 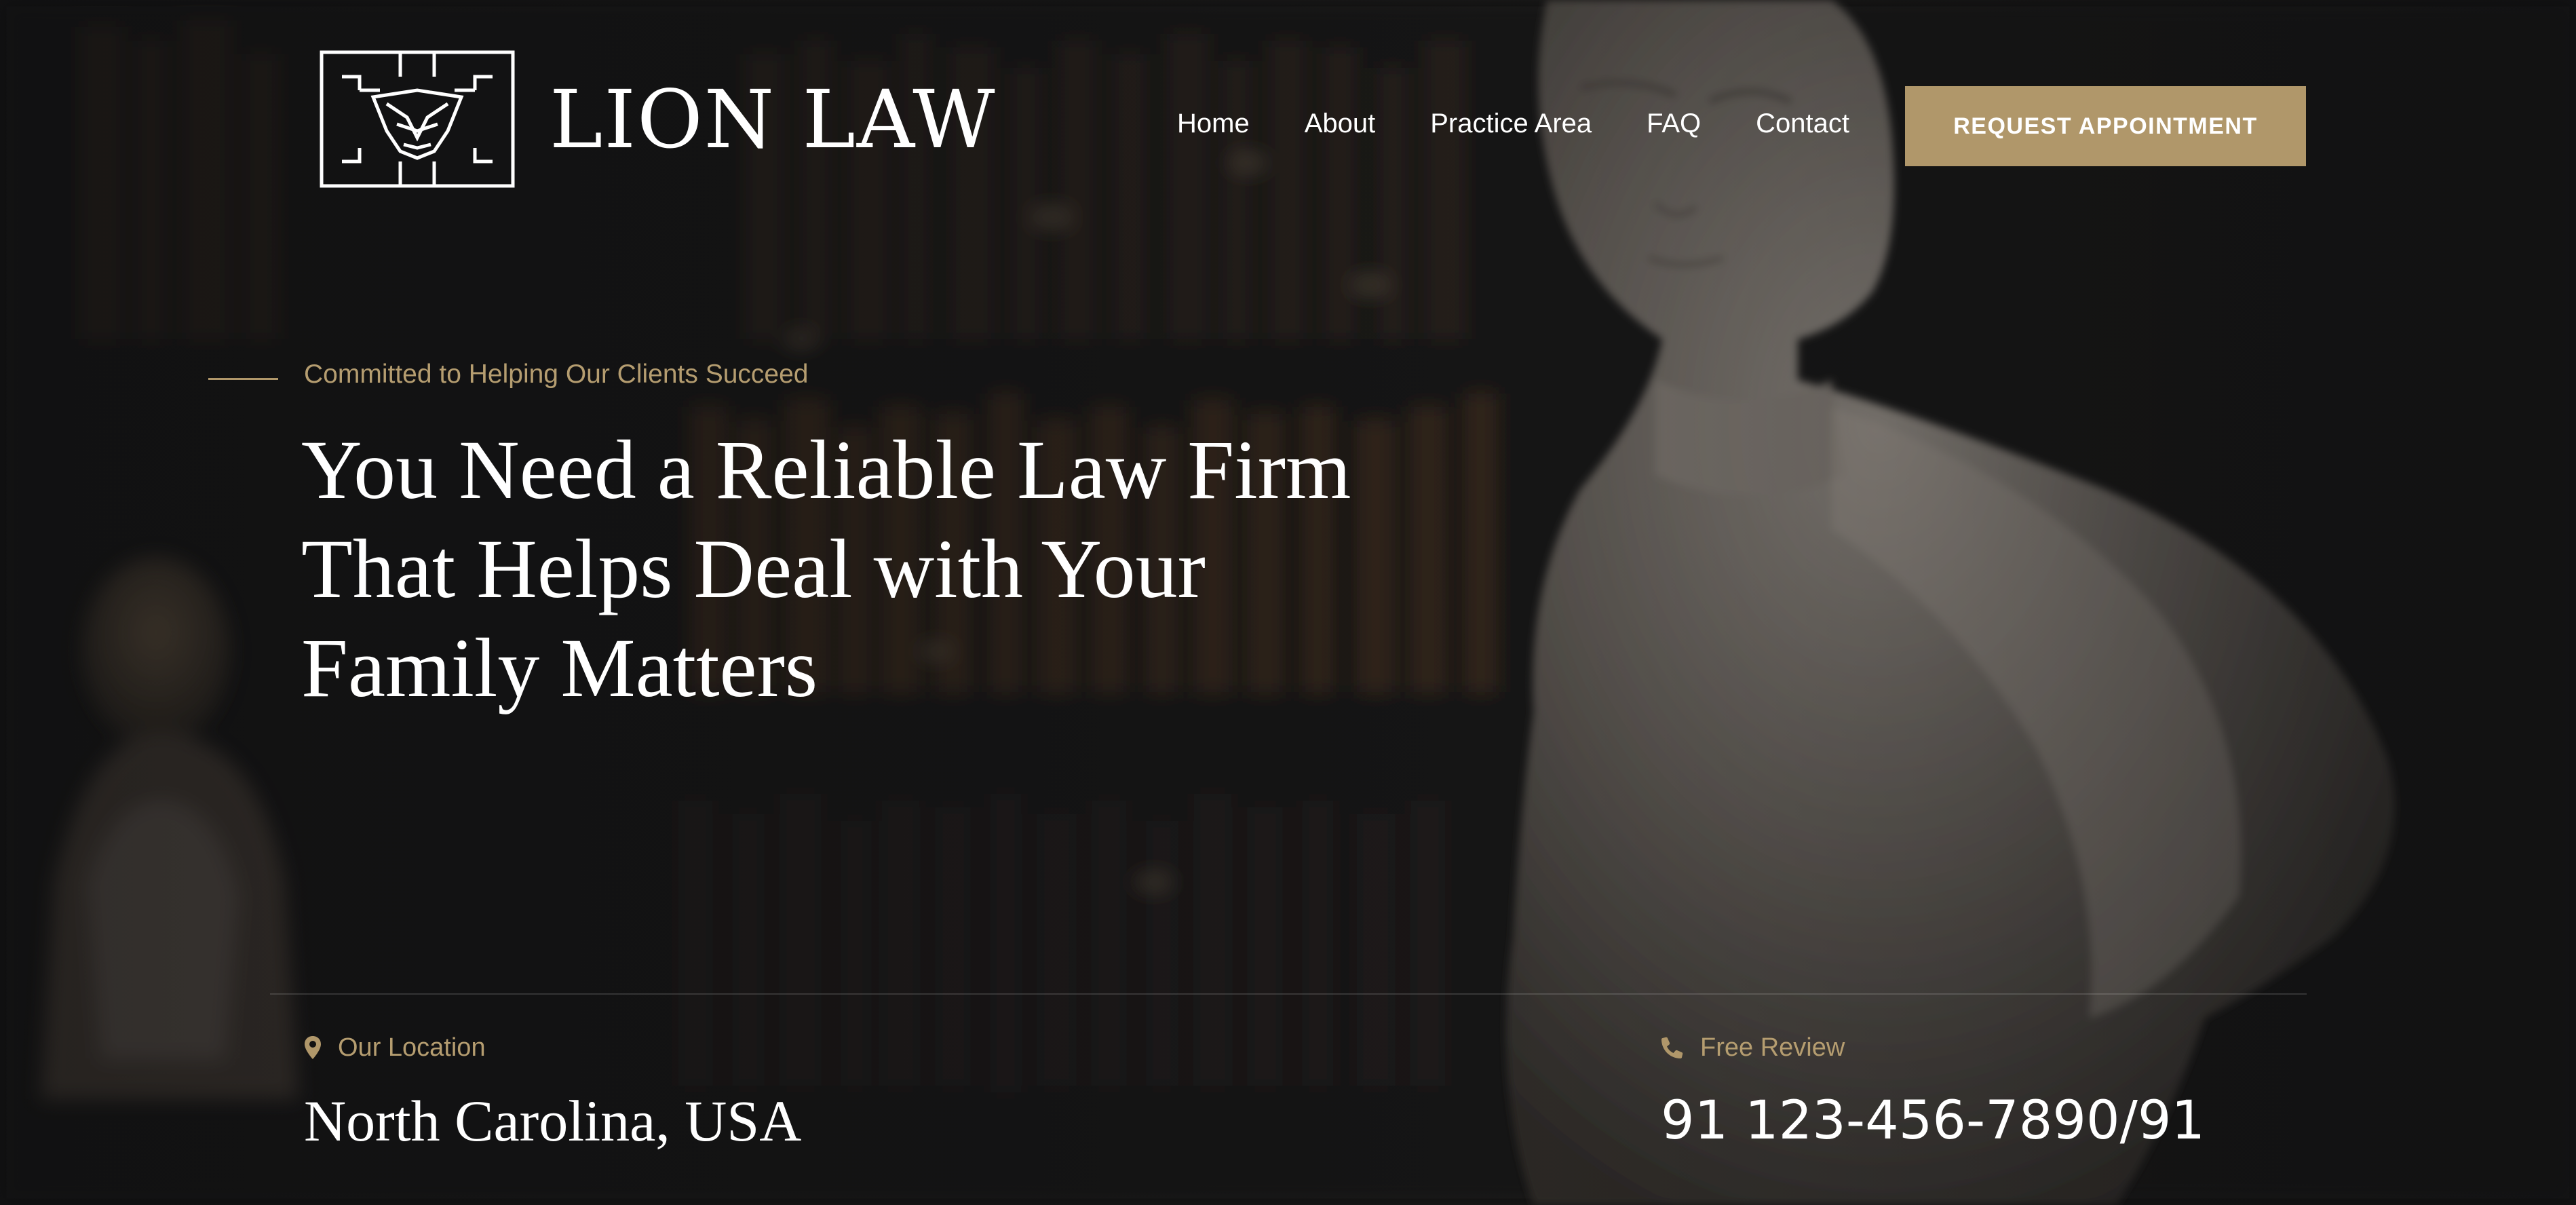 What do you see at coordinates (2105, 126) in the screenshot?
I see `request-appointment-button: REQUEST APPOINTMENT` at bounding box center [2105, 126].